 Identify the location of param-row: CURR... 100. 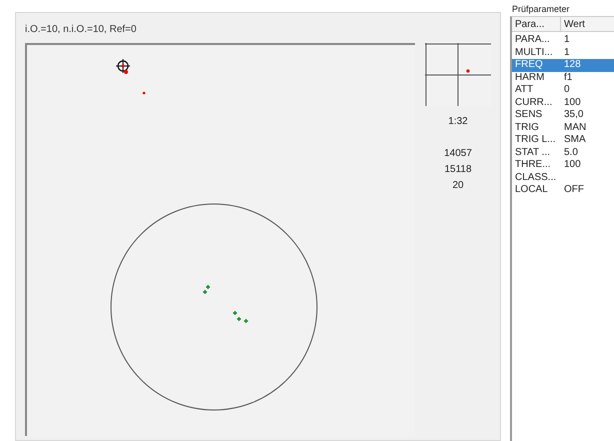
(563, 102).